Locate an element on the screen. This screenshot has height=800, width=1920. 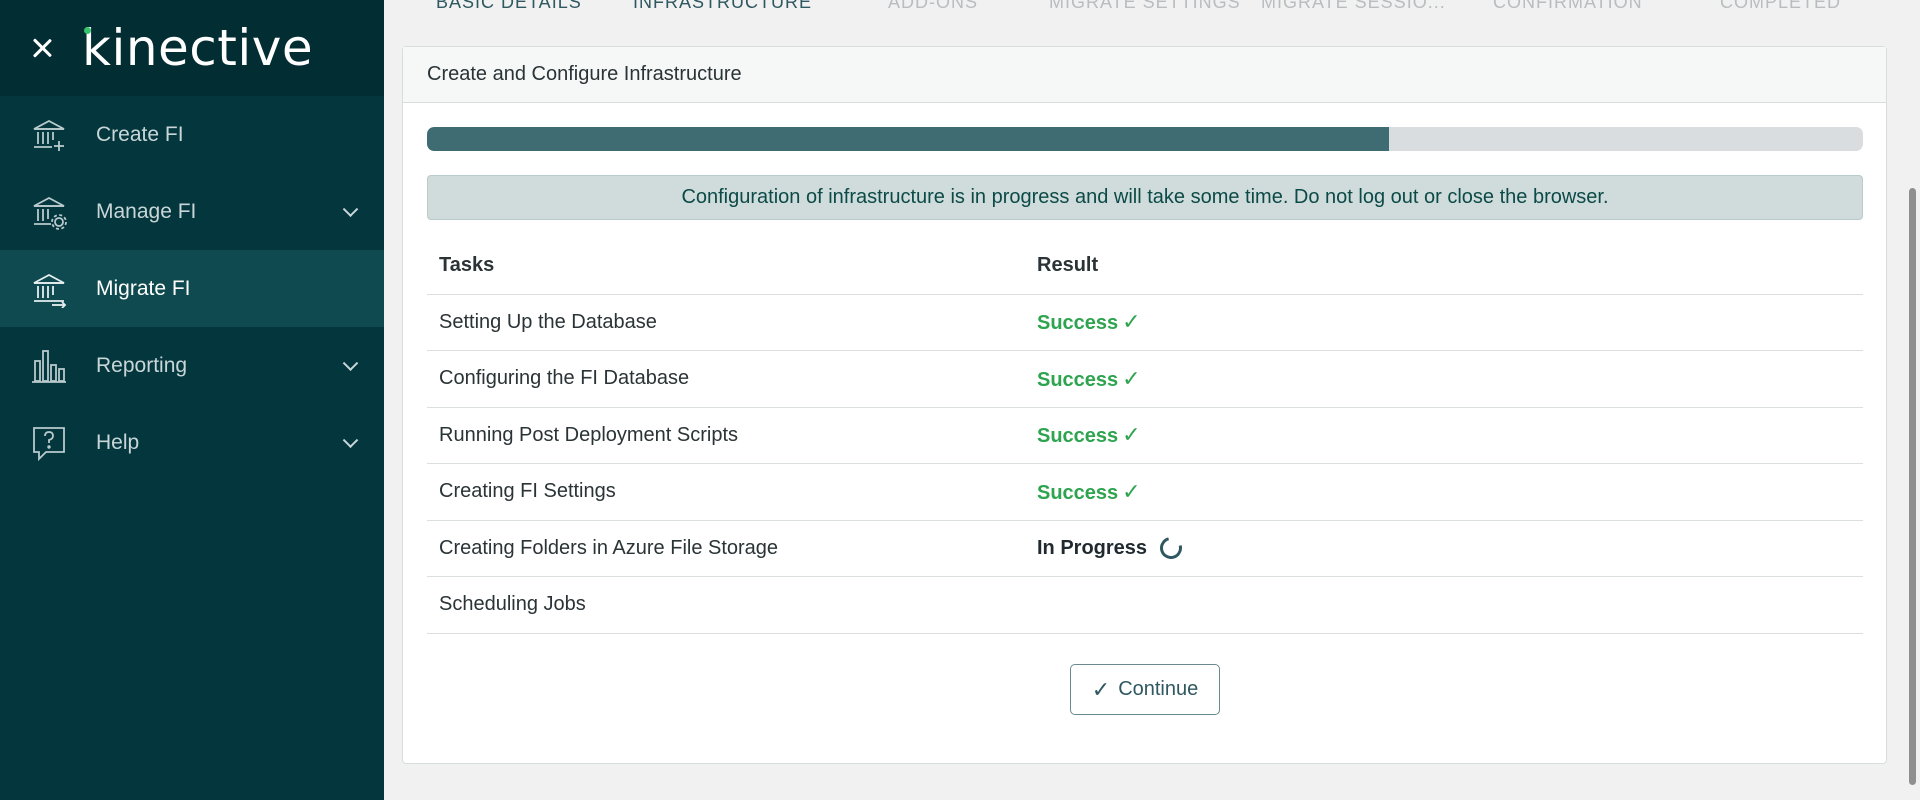
continue-button: ✓ Continue is located at coordinates (1145, 689).